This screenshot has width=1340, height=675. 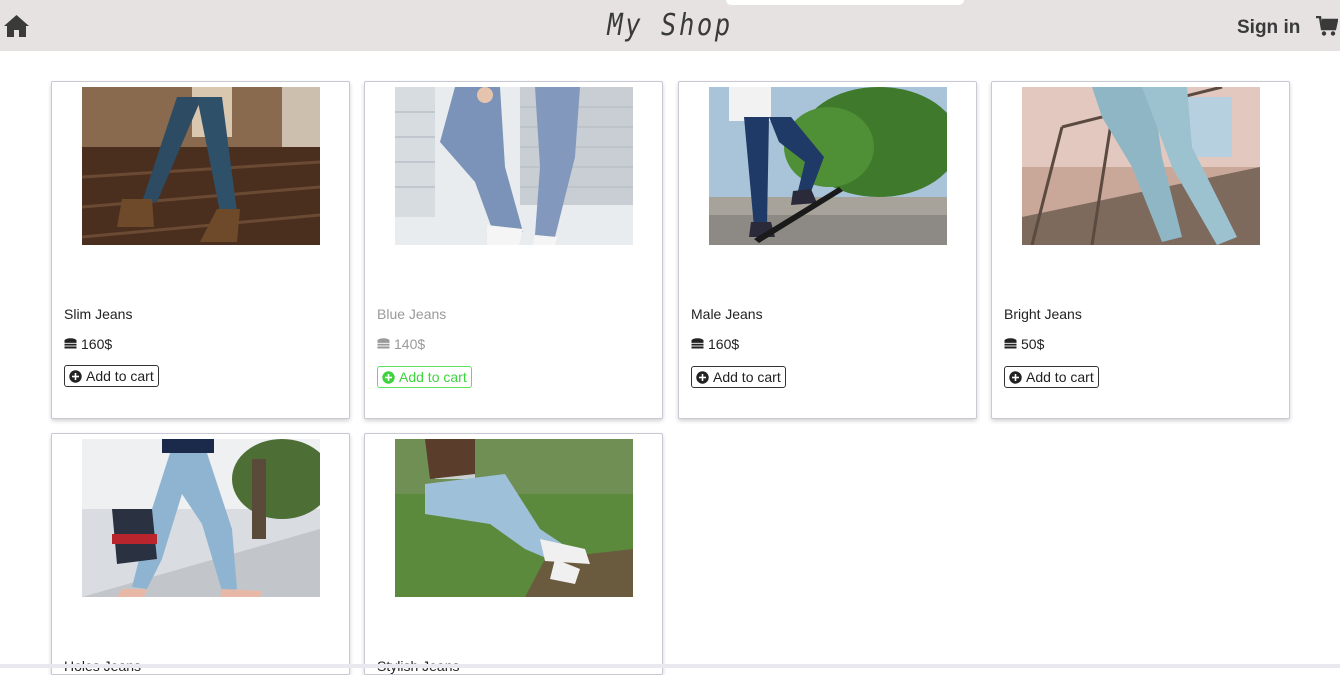 I want to click on product-name: Blue Jeans, so click(x=411, y=314).